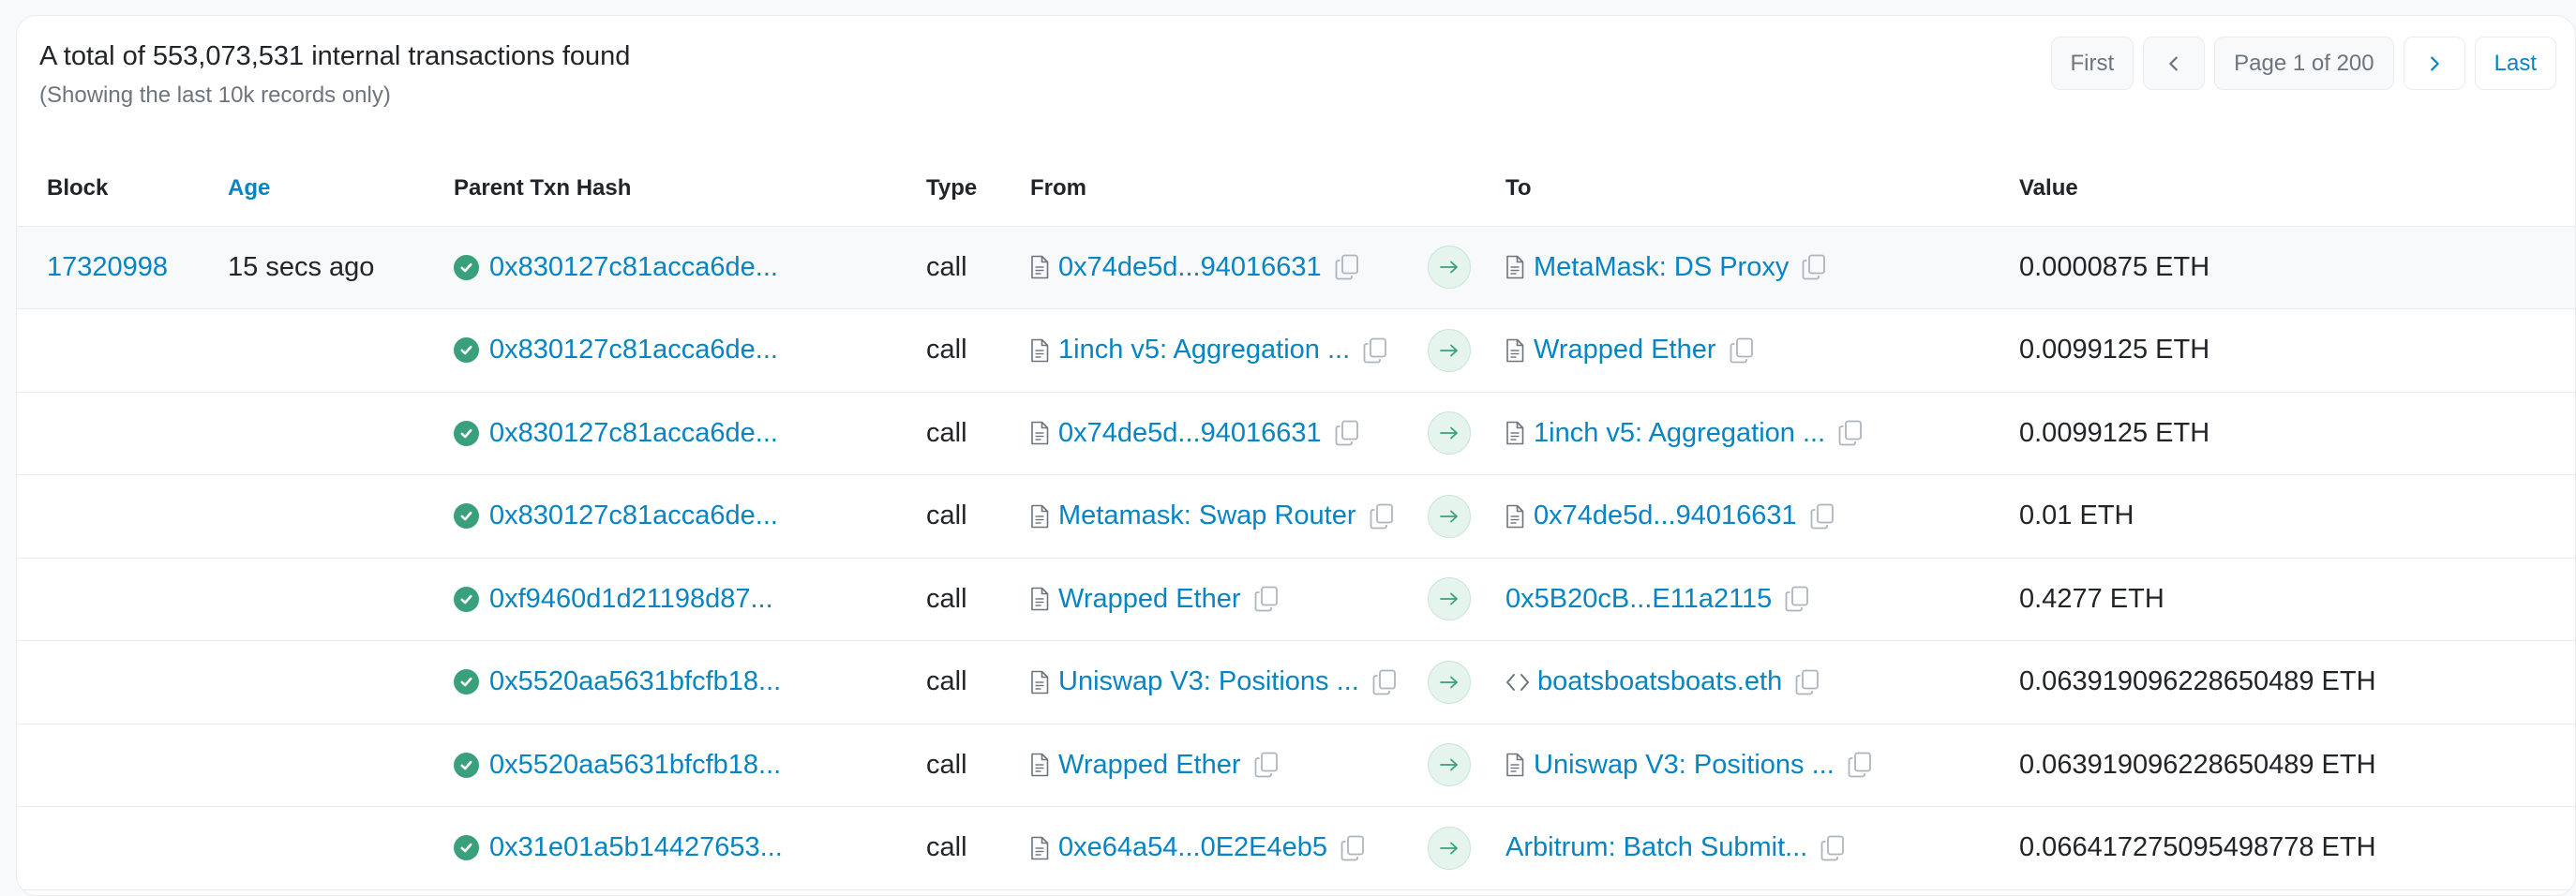 The height and width of the screenshot is (896, 2576). Describe the element at coordinates (1192, 848) in the screenshot. I see `from-address-link: 0xe64a54...0E2E4eb5` at that location.